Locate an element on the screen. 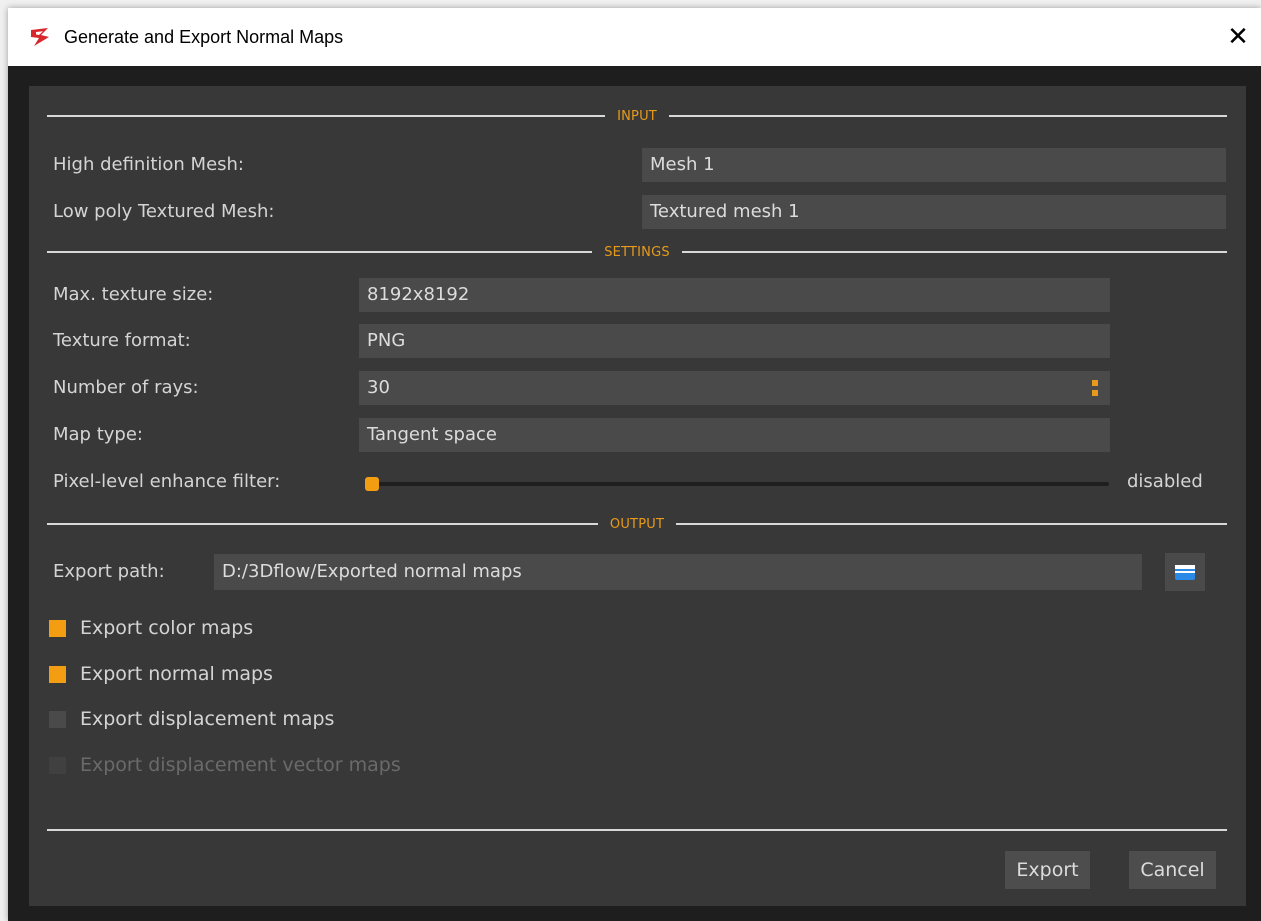 This screenshot has height=921, width=1261. settings-section-title: SETTINGS is located at coordinates (637, 252).